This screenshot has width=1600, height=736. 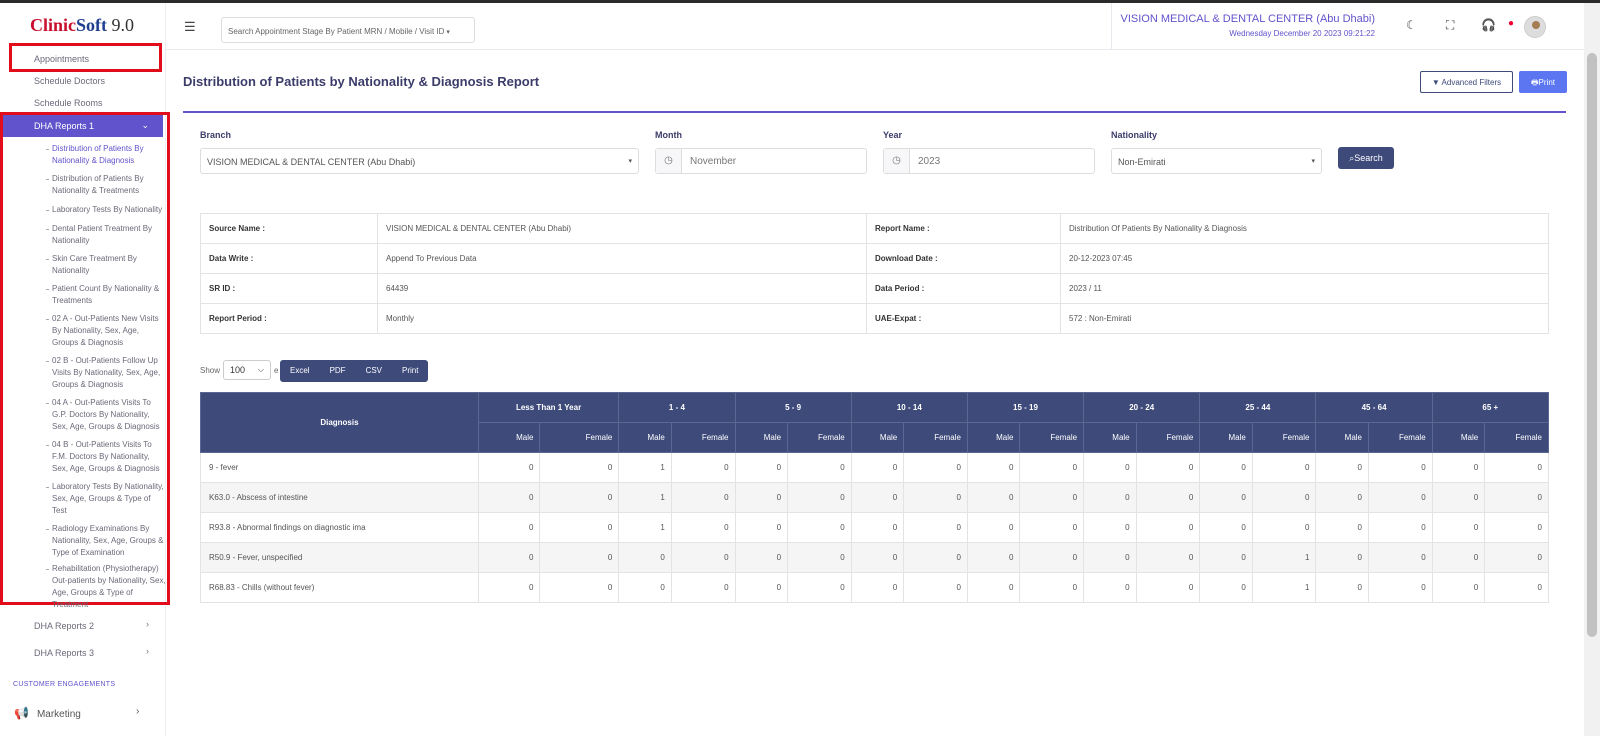 I want to click on sidebar-item-marketing: 📢 Marketing ›, so click(x=76, y=713).